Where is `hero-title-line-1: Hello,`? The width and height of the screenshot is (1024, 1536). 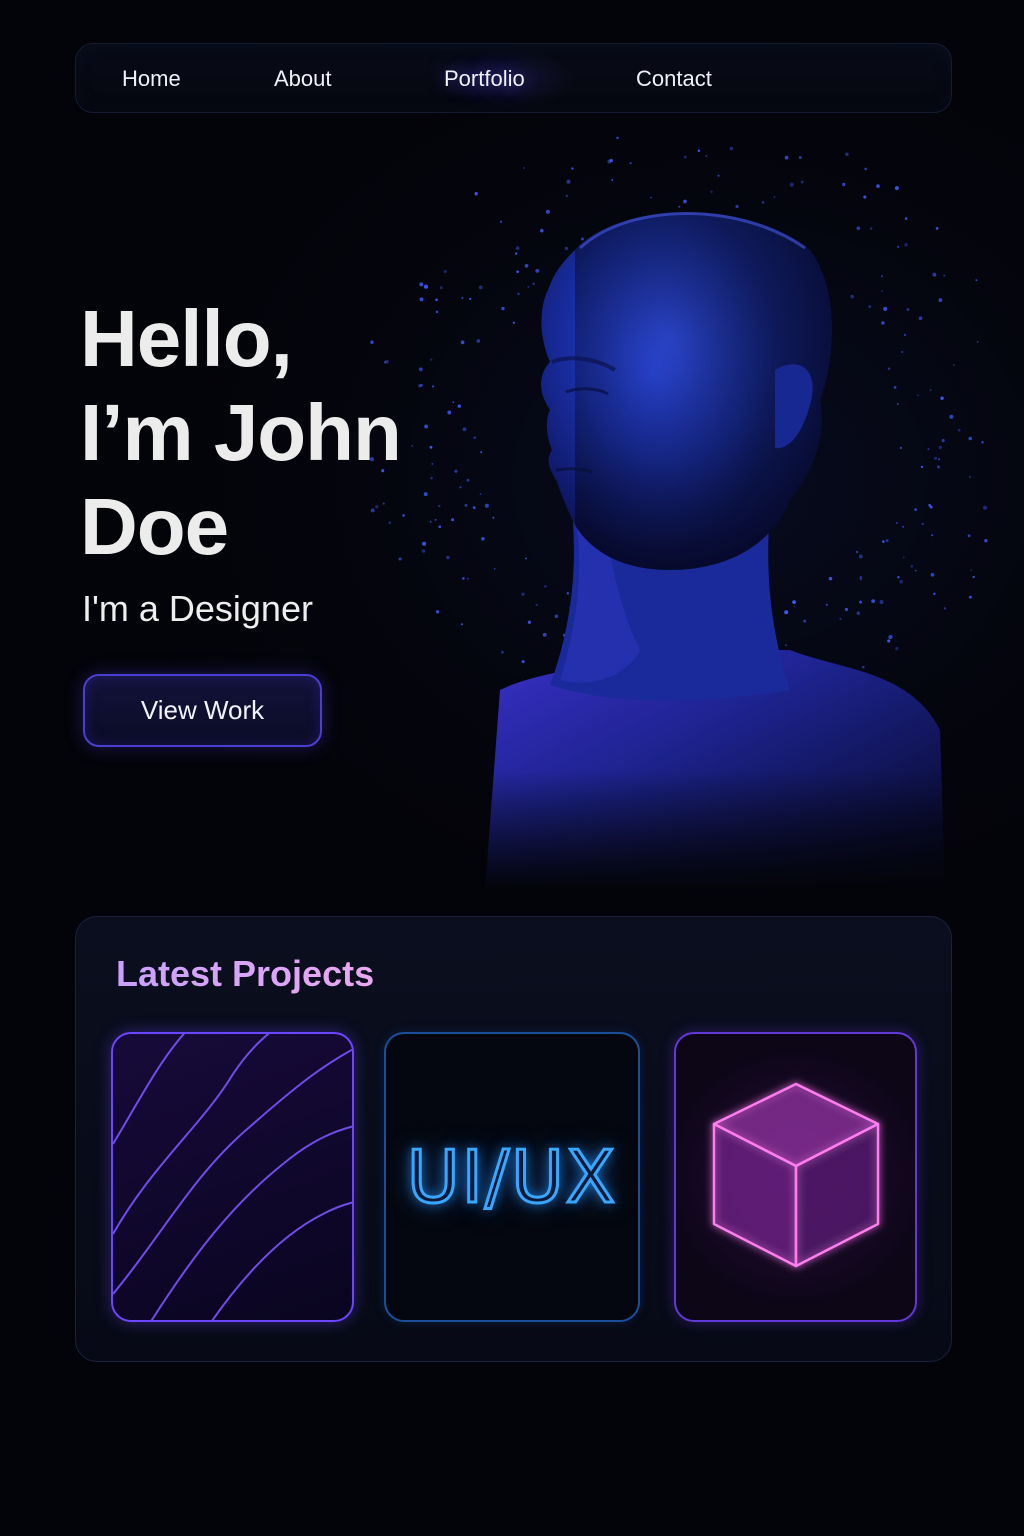 hero-title-line-1: Hello, is located at coordinates (186, 338).